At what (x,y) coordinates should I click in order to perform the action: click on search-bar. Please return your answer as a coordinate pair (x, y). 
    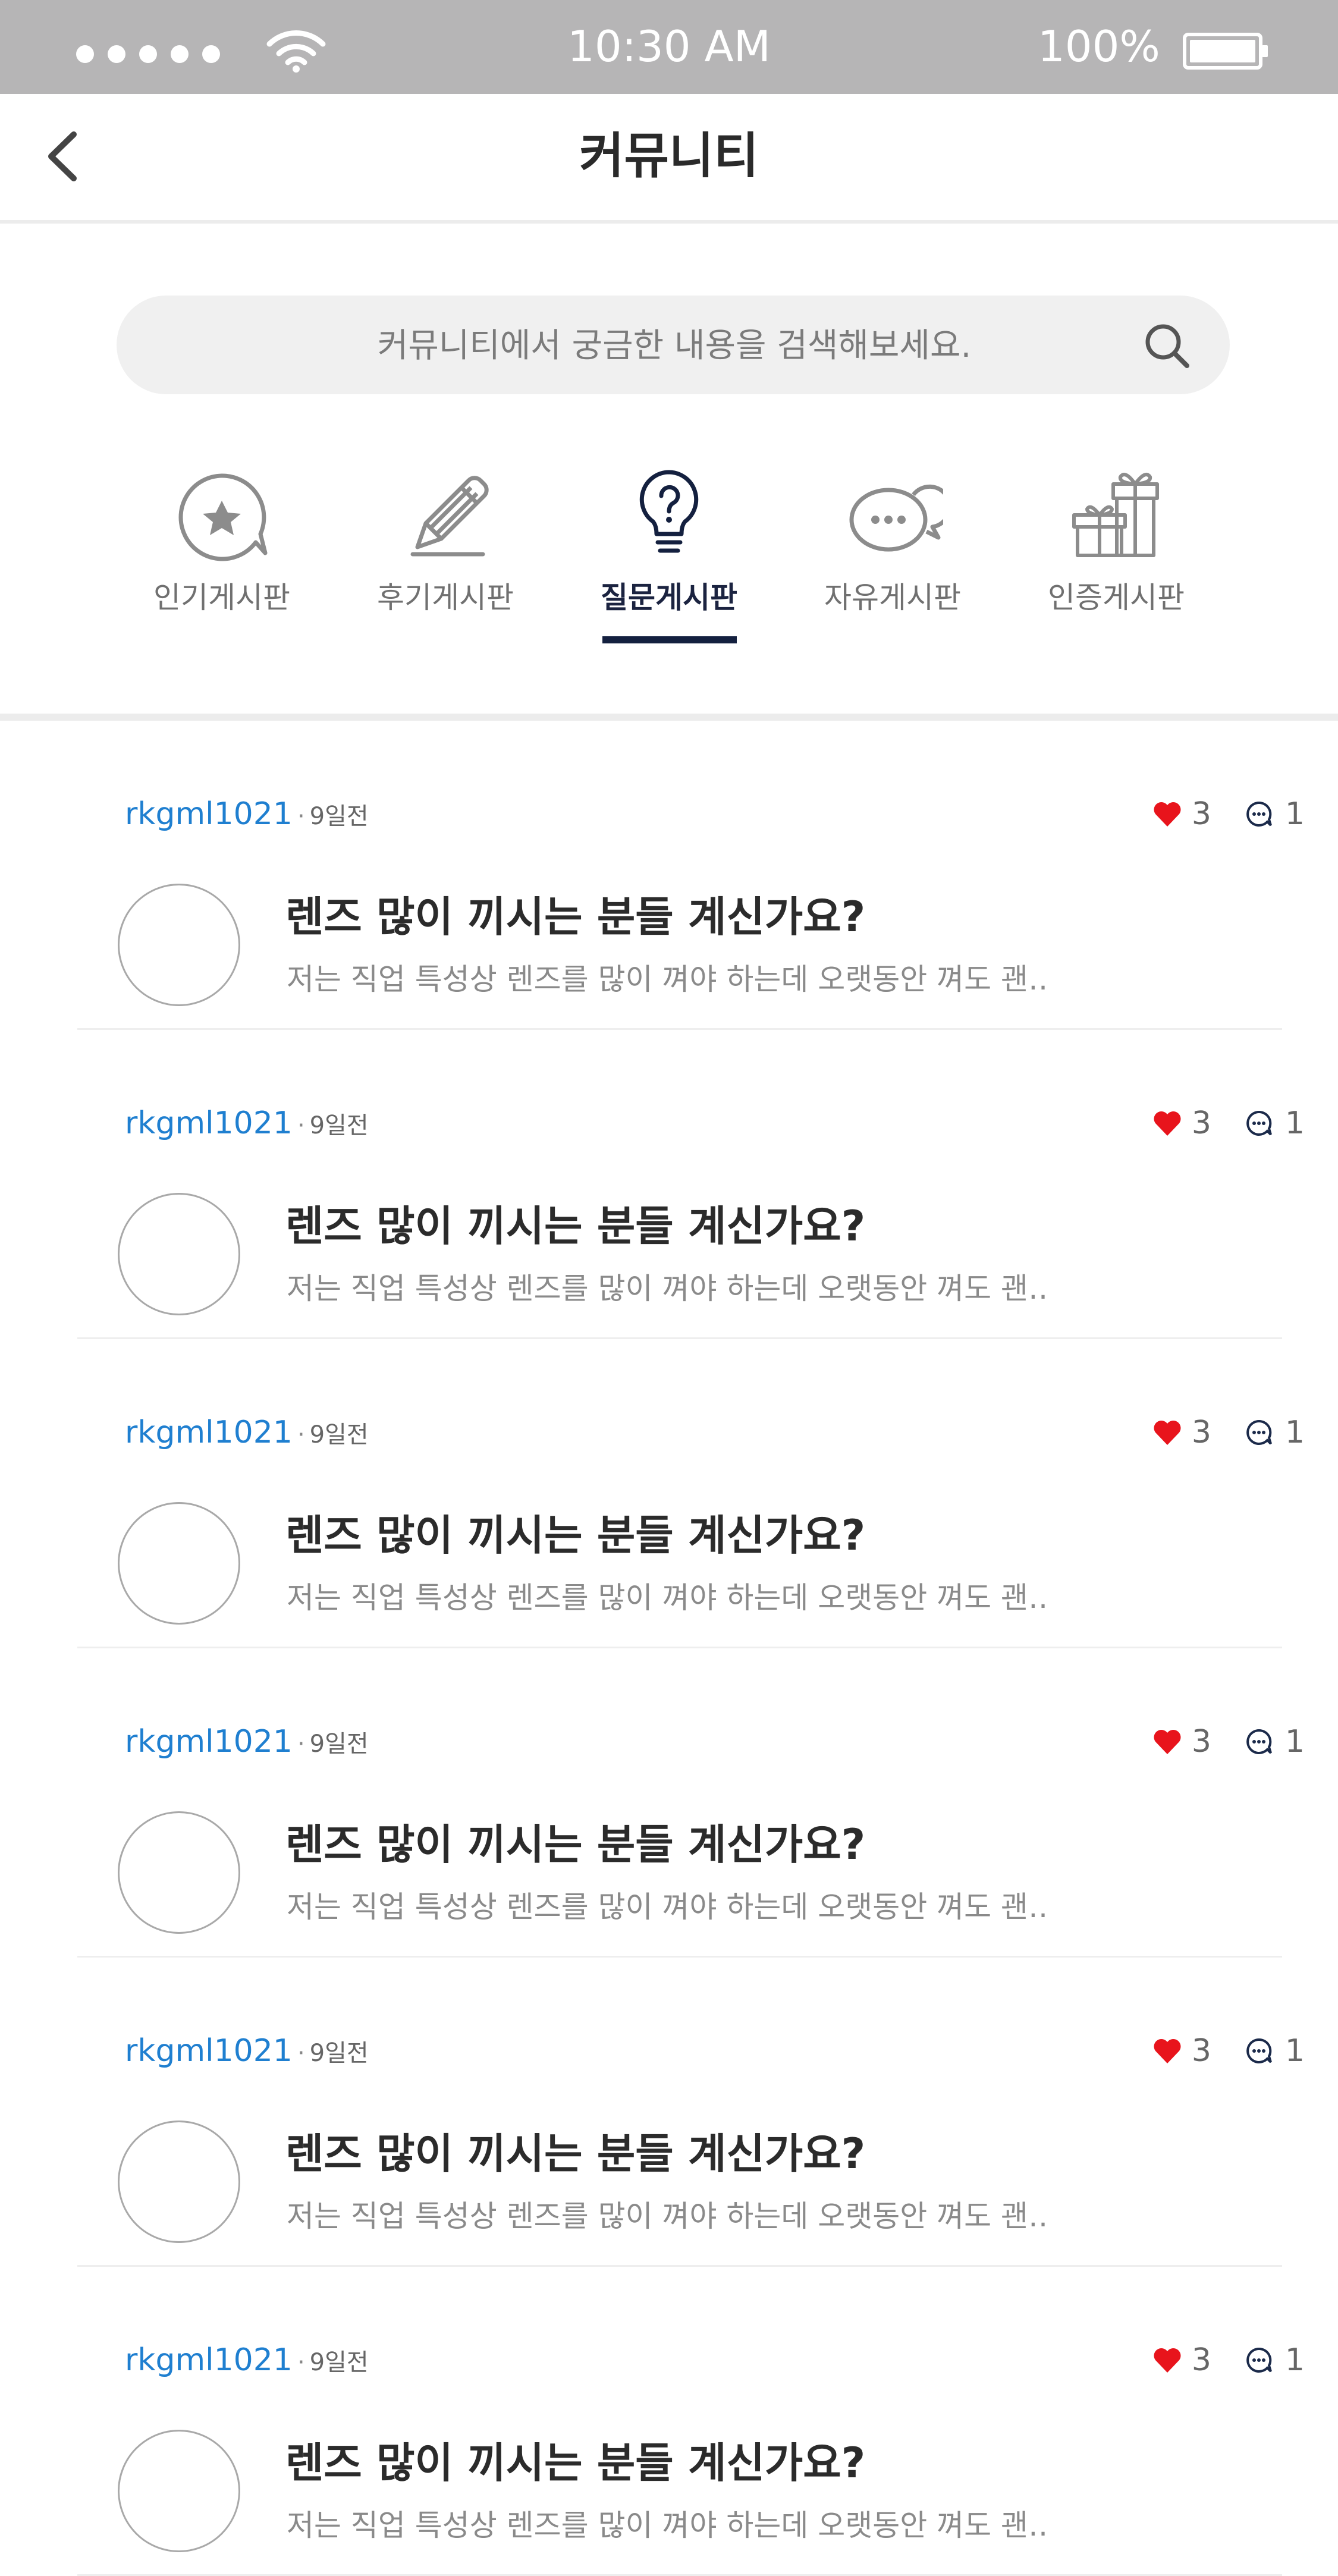
    Looking at the image, I should click on (674, 345).